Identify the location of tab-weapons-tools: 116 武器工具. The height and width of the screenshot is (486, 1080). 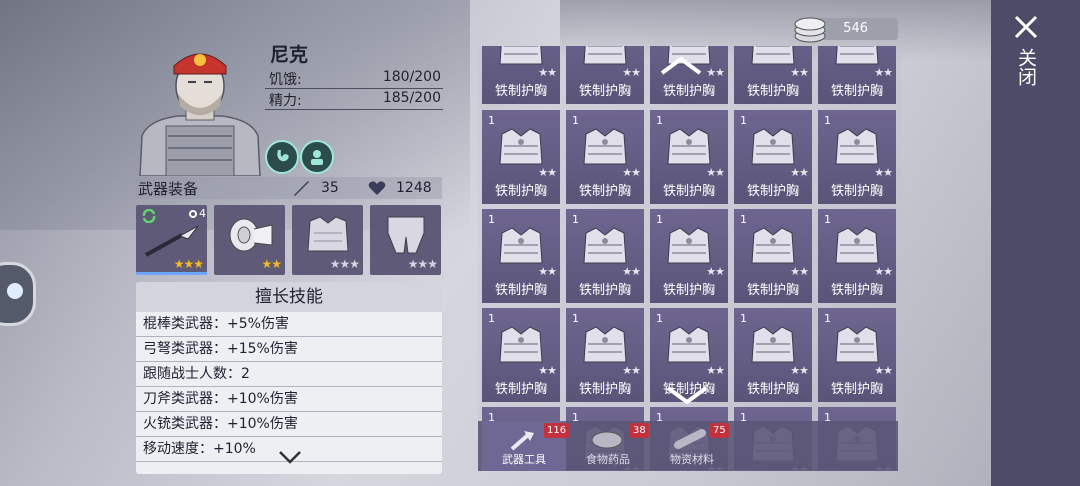
(526, 446).